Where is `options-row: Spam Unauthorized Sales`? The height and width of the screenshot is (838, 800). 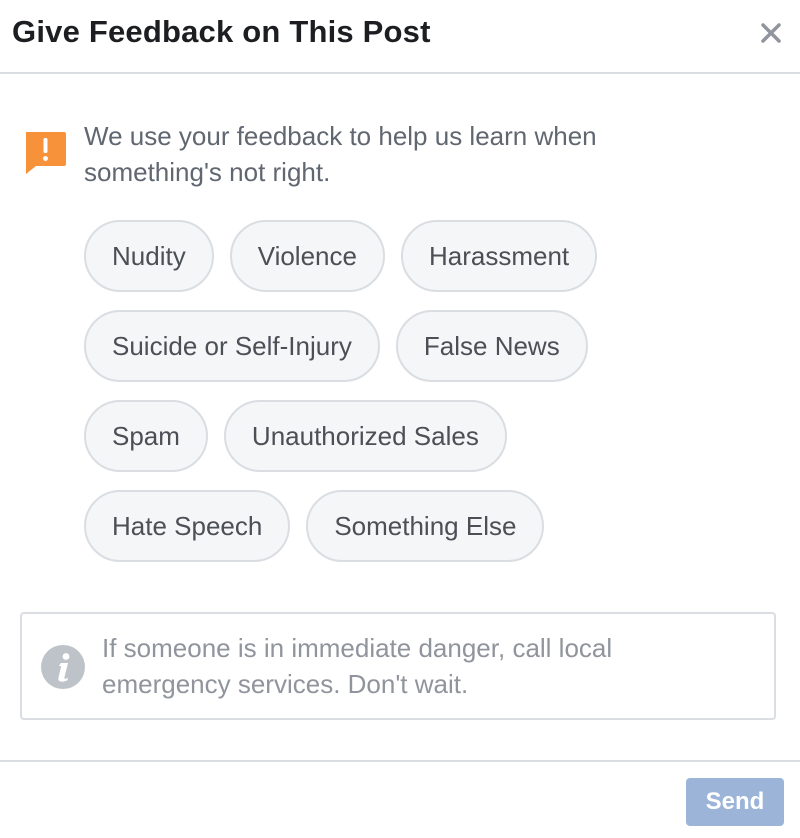 options-row: Spam Unauthorized Sales is located at coordinates (434, 436).